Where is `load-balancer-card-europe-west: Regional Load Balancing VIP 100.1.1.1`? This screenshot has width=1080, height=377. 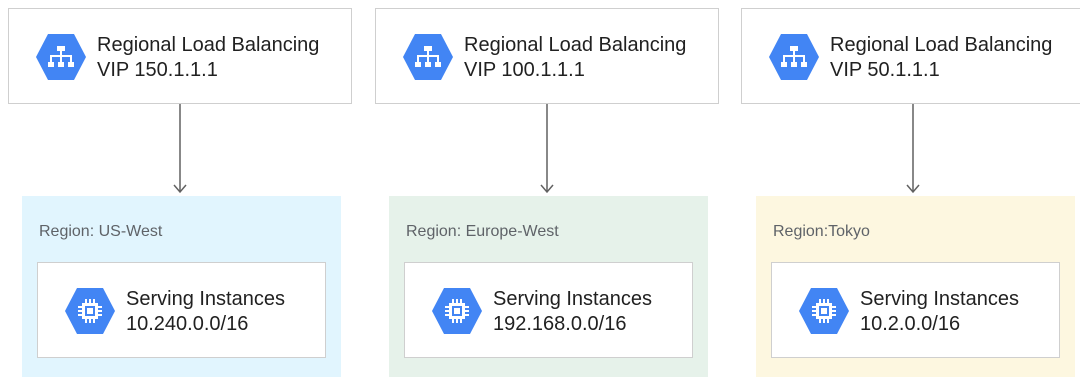
load-balancer-card-europe-west: Regional Load Balancing VIP 100.1.1.1 is located at coordinates (547, 56).